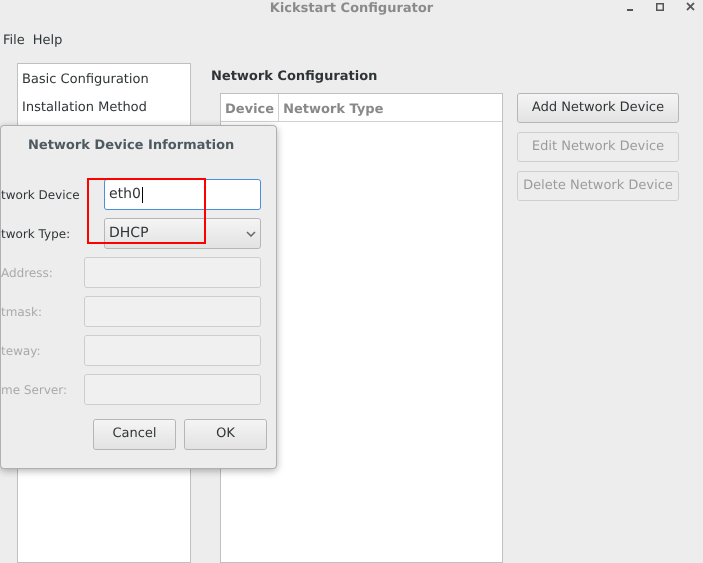 Image resolution: width=703 pixels, height=563 pixels. Describe the element at coordinates (104, 80) in the screenshot. I see `sidebar-item: Basic Configuration` at that location.